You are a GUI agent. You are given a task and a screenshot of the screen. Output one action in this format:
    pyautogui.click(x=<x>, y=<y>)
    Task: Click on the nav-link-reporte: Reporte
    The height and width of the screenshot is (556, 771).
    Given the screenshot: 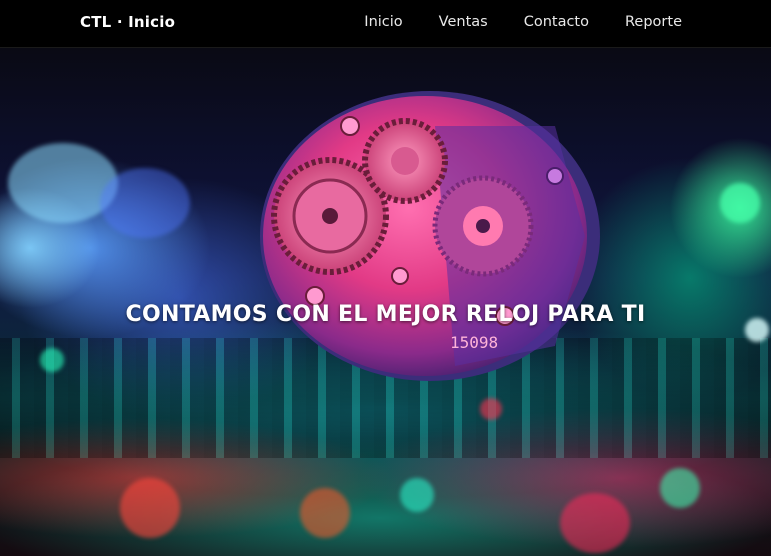 What is the action you would take?
    pyautogui.click(x=653, y=22)
    